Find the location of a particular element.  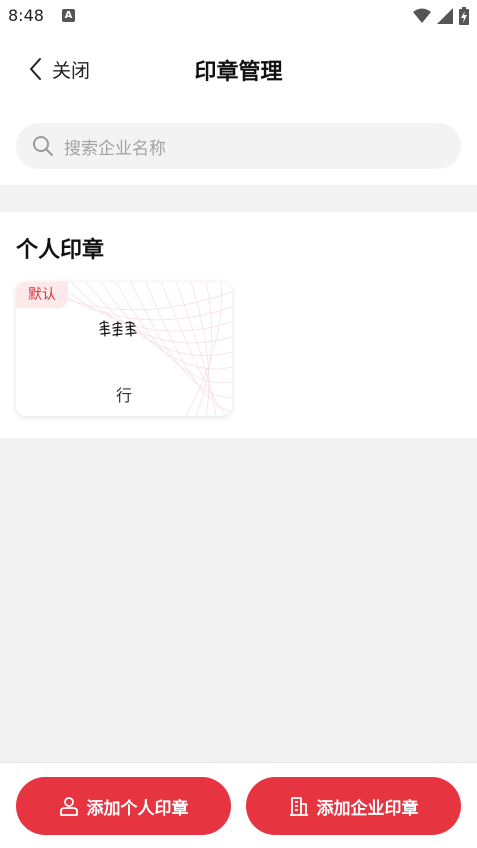

default-badge: 默认 is located at coordinates (42, 295).